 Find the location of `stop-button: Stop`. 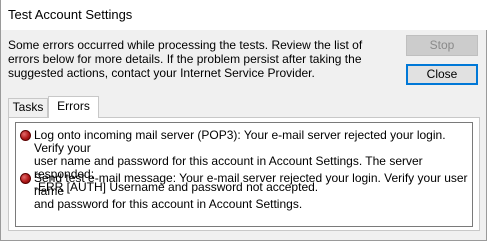

stop-button: Stop is located at coordinates (442, 45).